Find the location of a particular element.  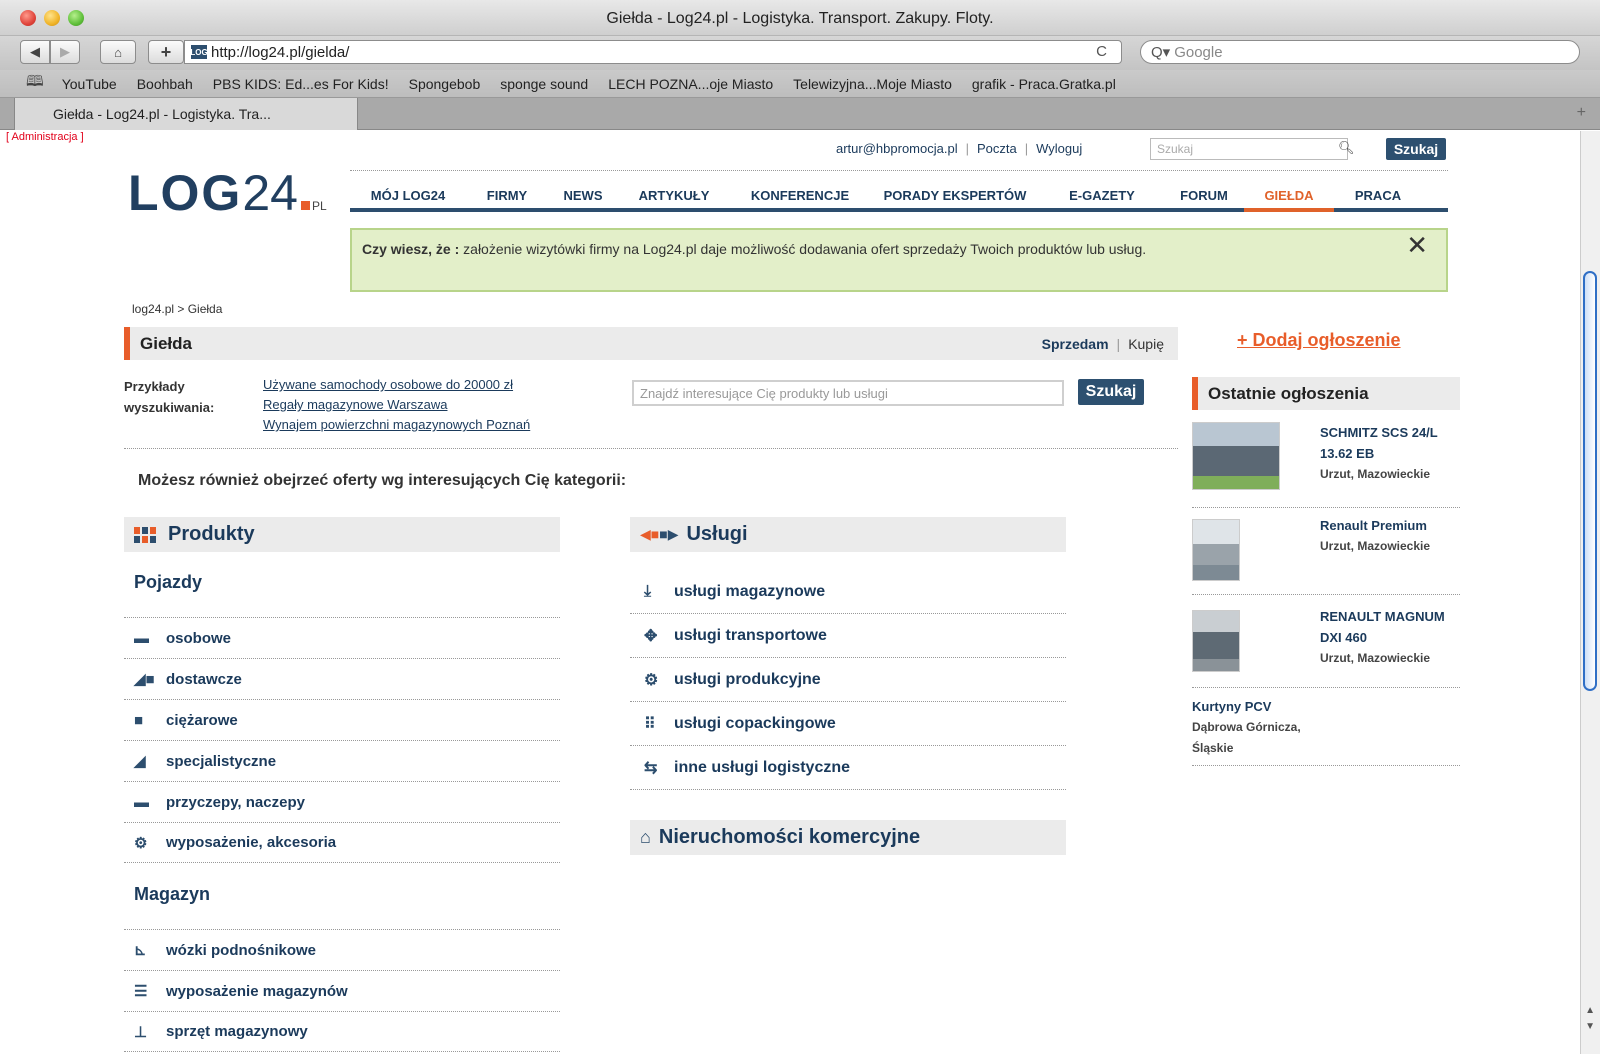

bookmark-item: Telewizyjna...Moje Miasto is located at coordinates (872, 84).